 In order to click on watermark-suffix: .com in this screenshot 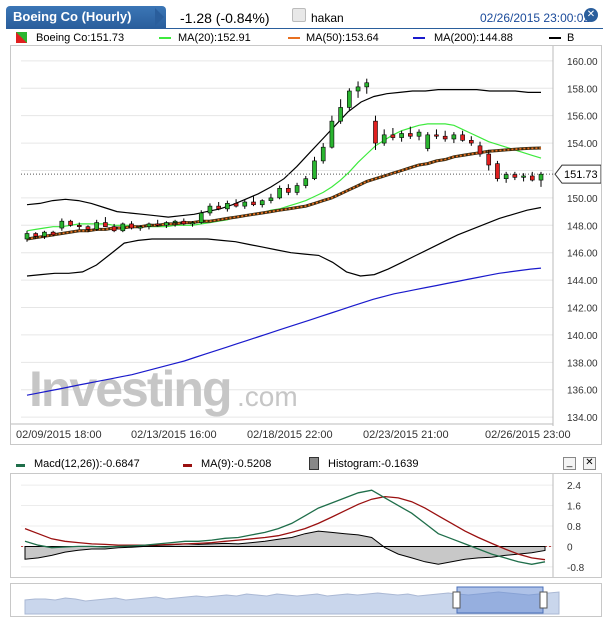, I will do `click(267, 396)`.